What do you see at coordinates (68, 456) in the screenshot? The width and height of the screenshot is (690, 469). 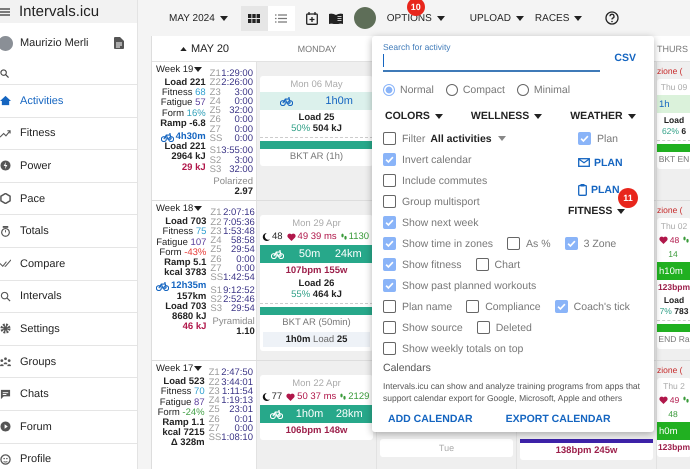 I see `nav-item: Profile` at bounding box center [68, 456].